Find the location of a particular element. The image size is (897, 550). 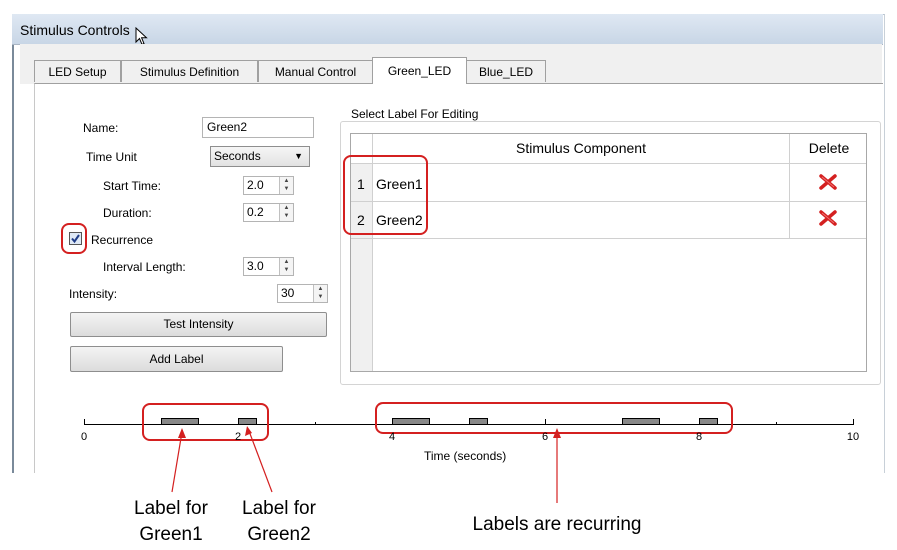

timeline-tick-label: 10 is located at coordinates (853, 437).